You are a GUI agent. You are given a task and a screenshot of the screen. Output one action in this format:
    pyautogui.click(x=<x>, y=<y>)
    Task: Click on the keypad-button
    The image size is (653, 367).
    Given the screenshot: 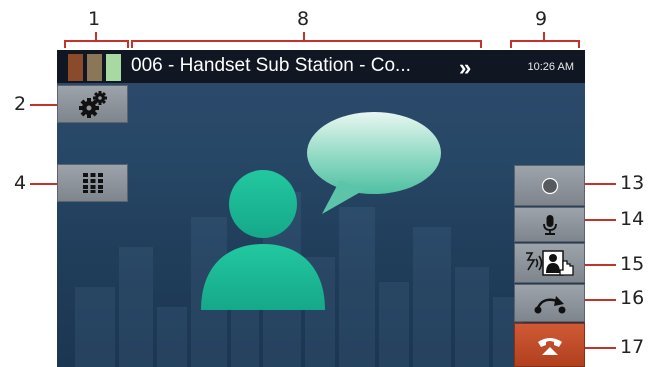 What is the action you would take?
    pyautogui.click(x=92, y=183)
    